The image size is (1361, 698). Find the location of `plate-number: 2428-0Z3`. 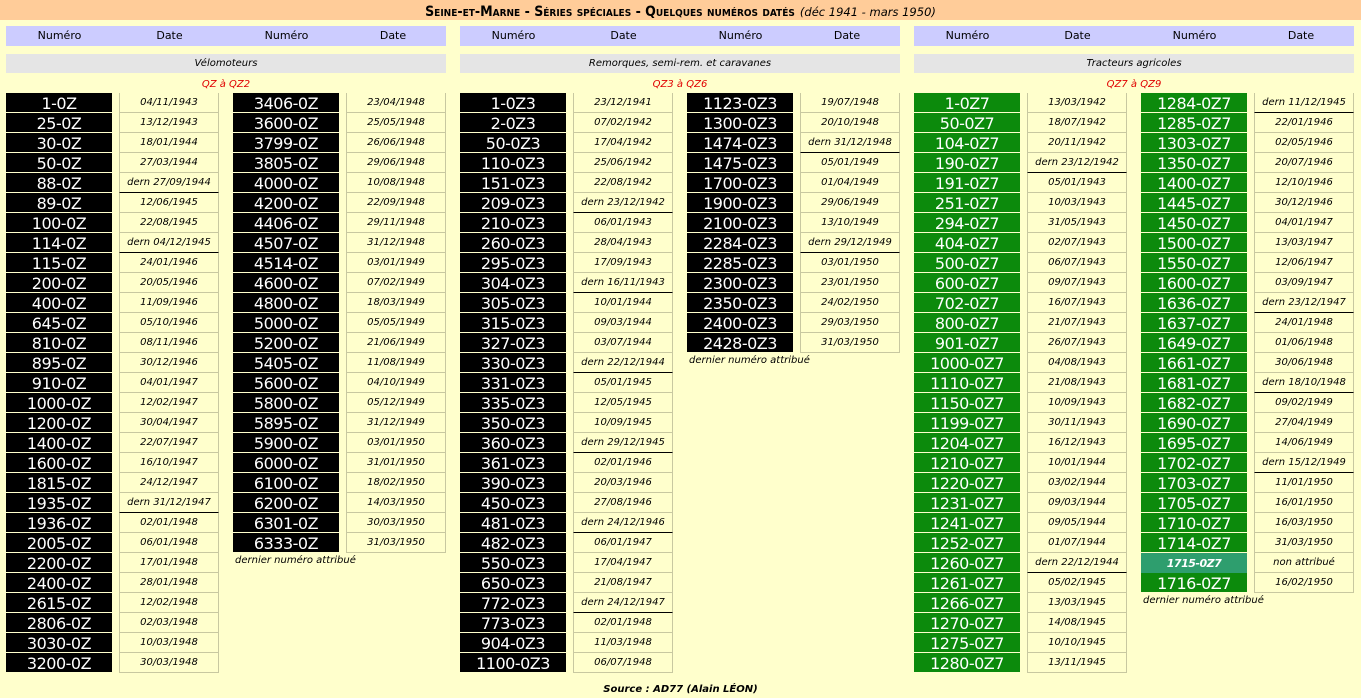

plate-number: 2428-0Z3 is located at coordinates (740, 343).